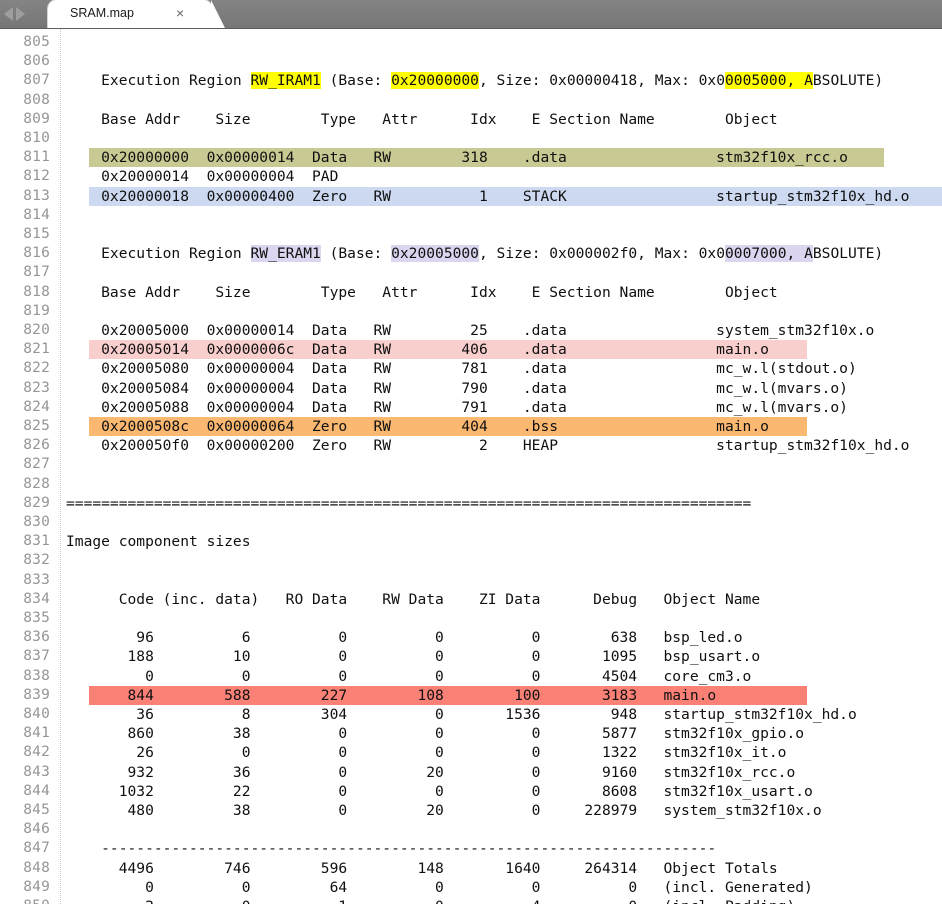 This screenshot has height=904, width=942. Describe the element at coordinates (36, 253) in the screenshot. I see `line-number: 816` at that location.